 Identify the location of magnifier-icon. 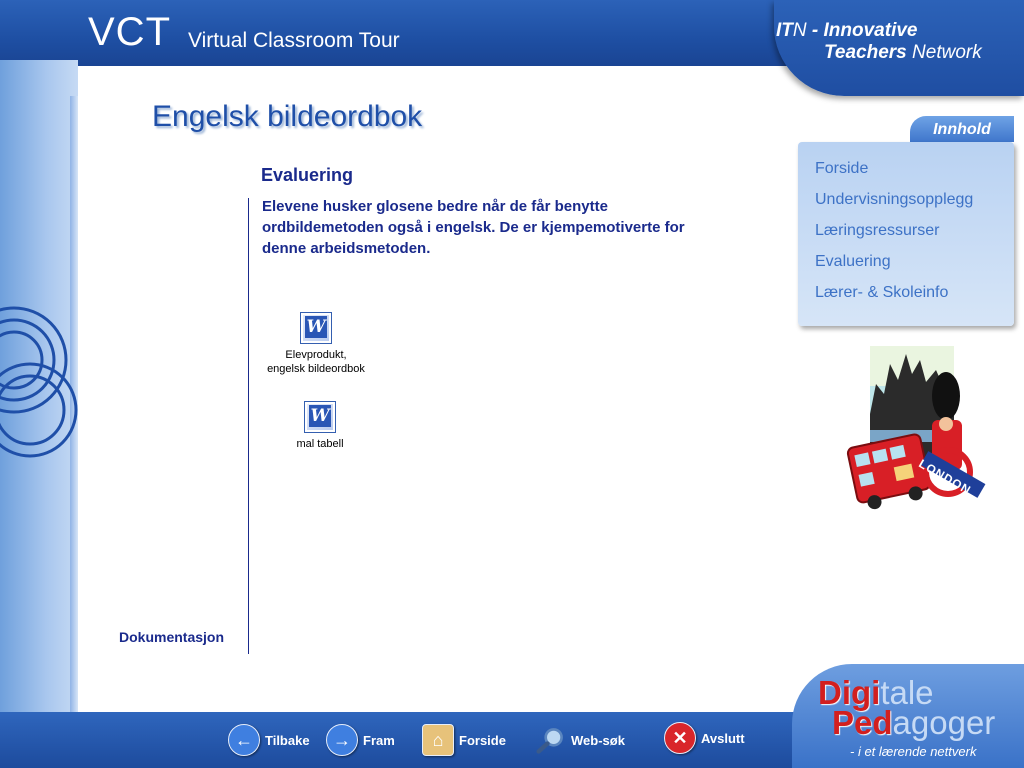
(551, 740).